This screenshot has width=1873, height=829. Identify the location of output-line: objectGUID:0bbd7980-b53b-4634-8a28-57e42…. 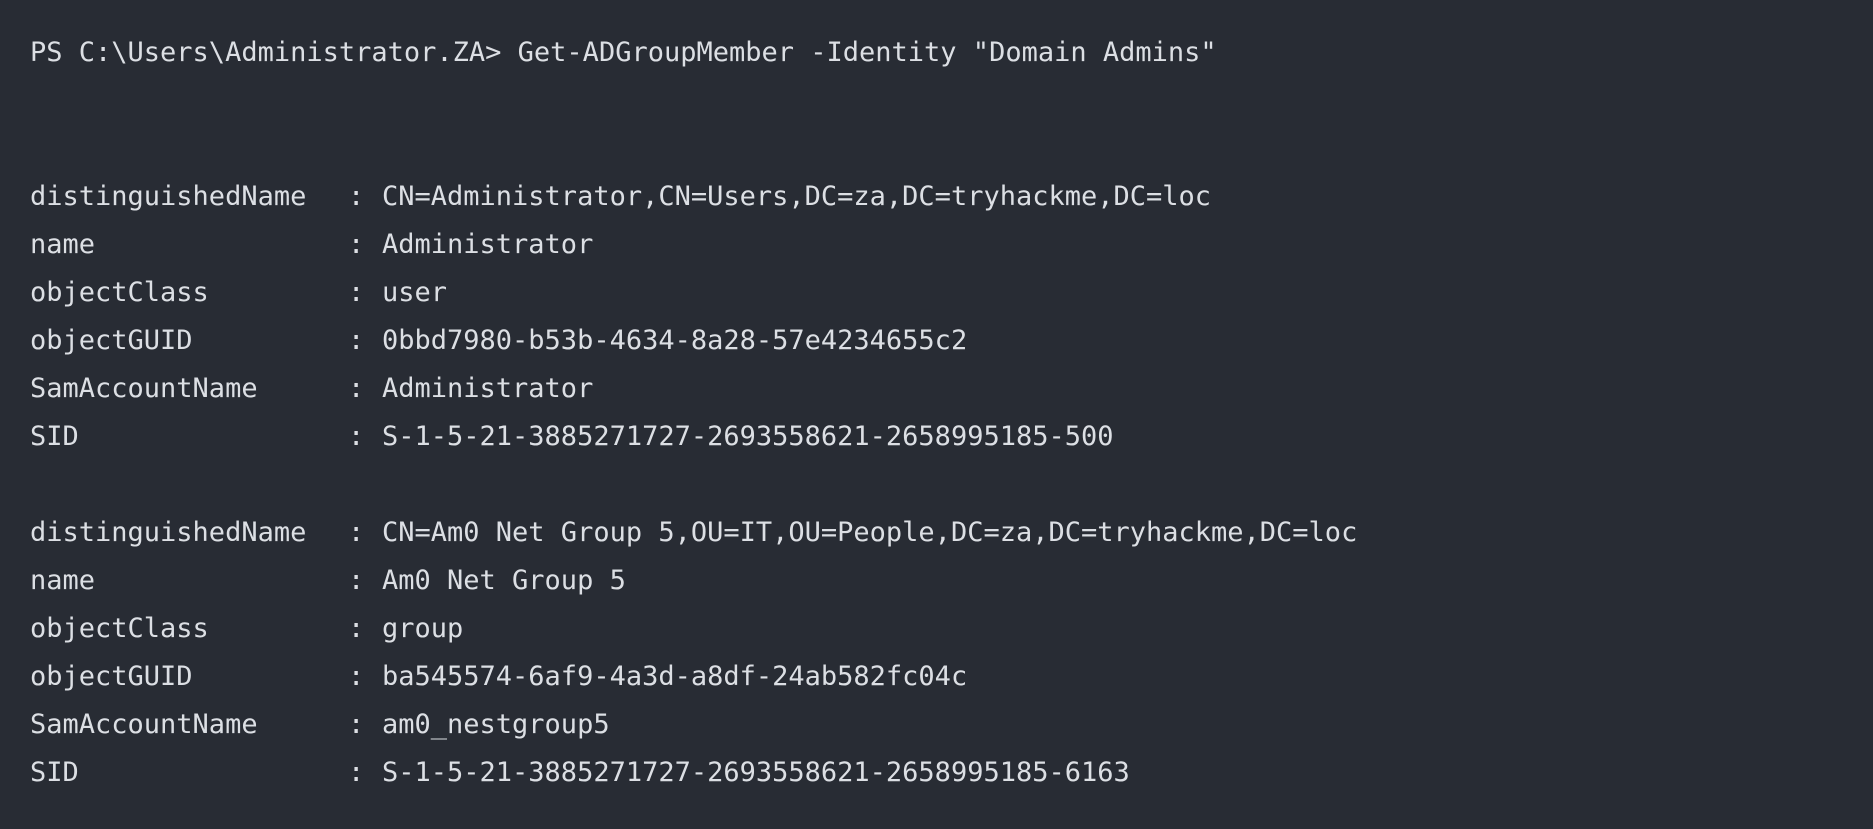
(498, 341).